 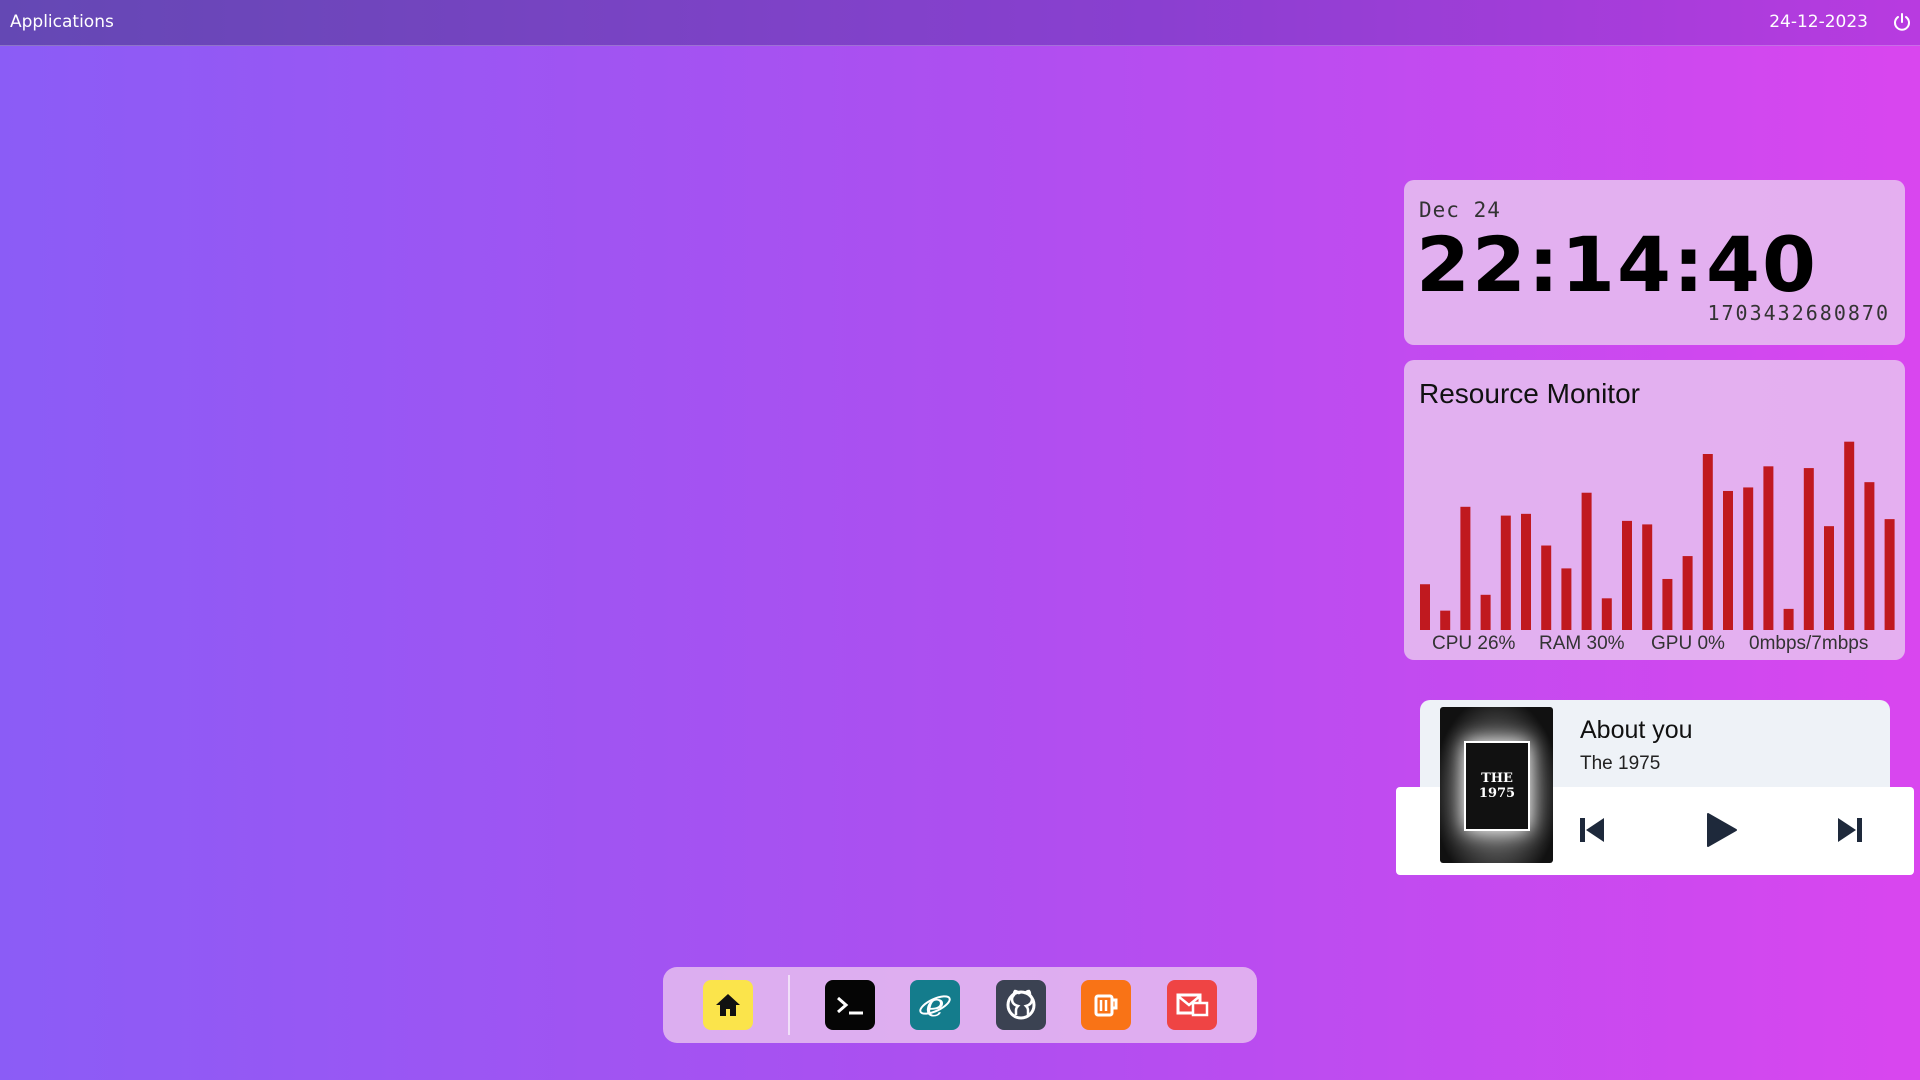 What do you see at coordinates (850, 1005) in the screenshot?
I see `terminal-icon` at bounding box center [850, 1005].